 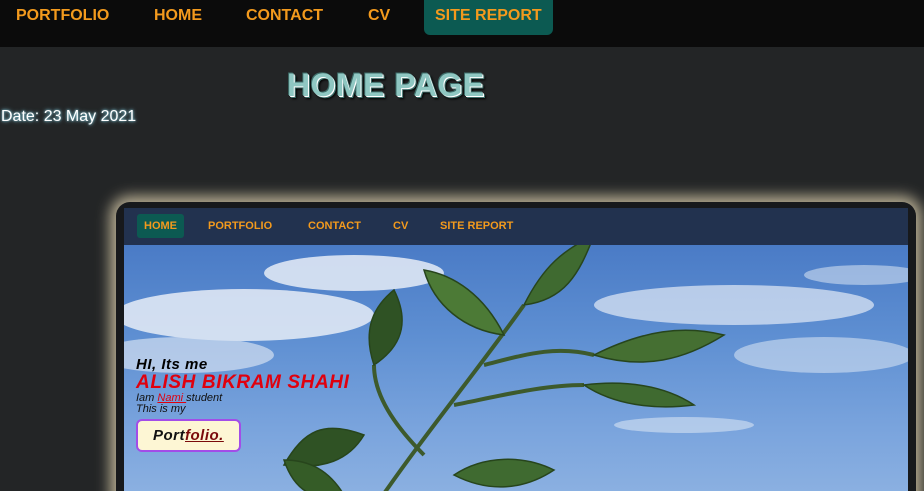 What do you see at coordinates (161, 409) in the screenshot?
I see `hero-subline: This is my` at bounding box center [161, 409].